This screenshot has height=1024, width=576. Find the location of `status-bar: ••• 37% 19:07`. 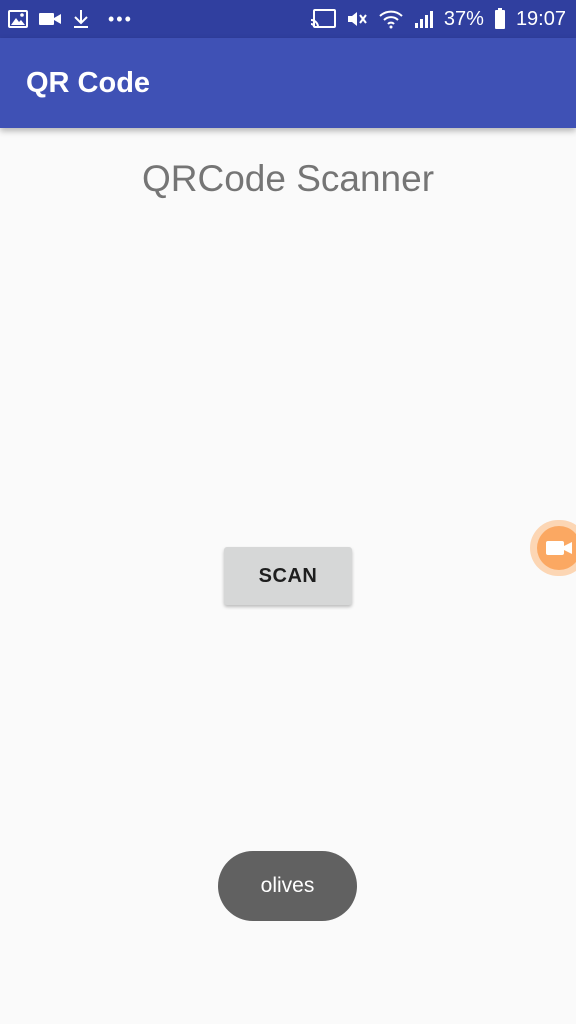

status-bar: ••• 37% 19:07 is located at coordinates (288, 19).